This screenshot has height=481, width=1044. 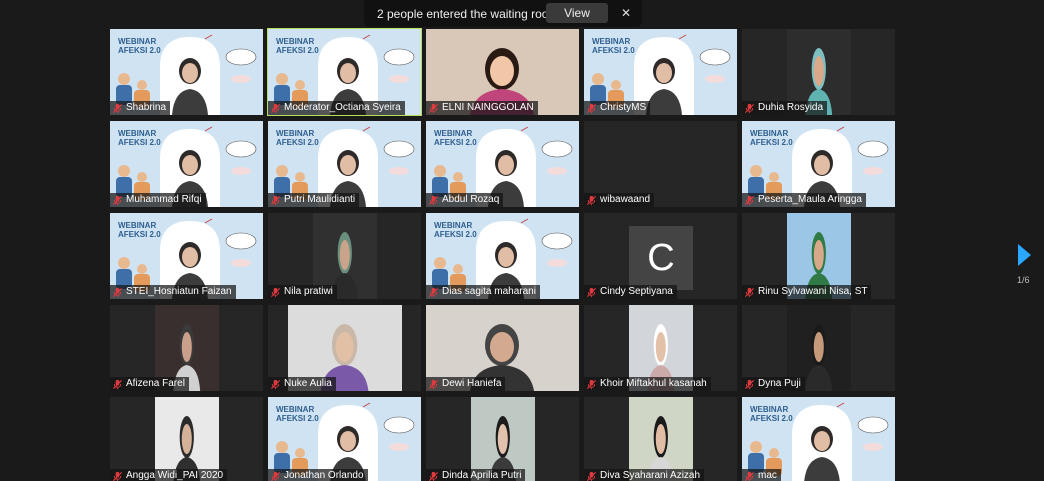 What do you see at coordinates (625, 199) in the screenshot?
I see `participant-name: wibawaand` at bounding box center [625, 199].